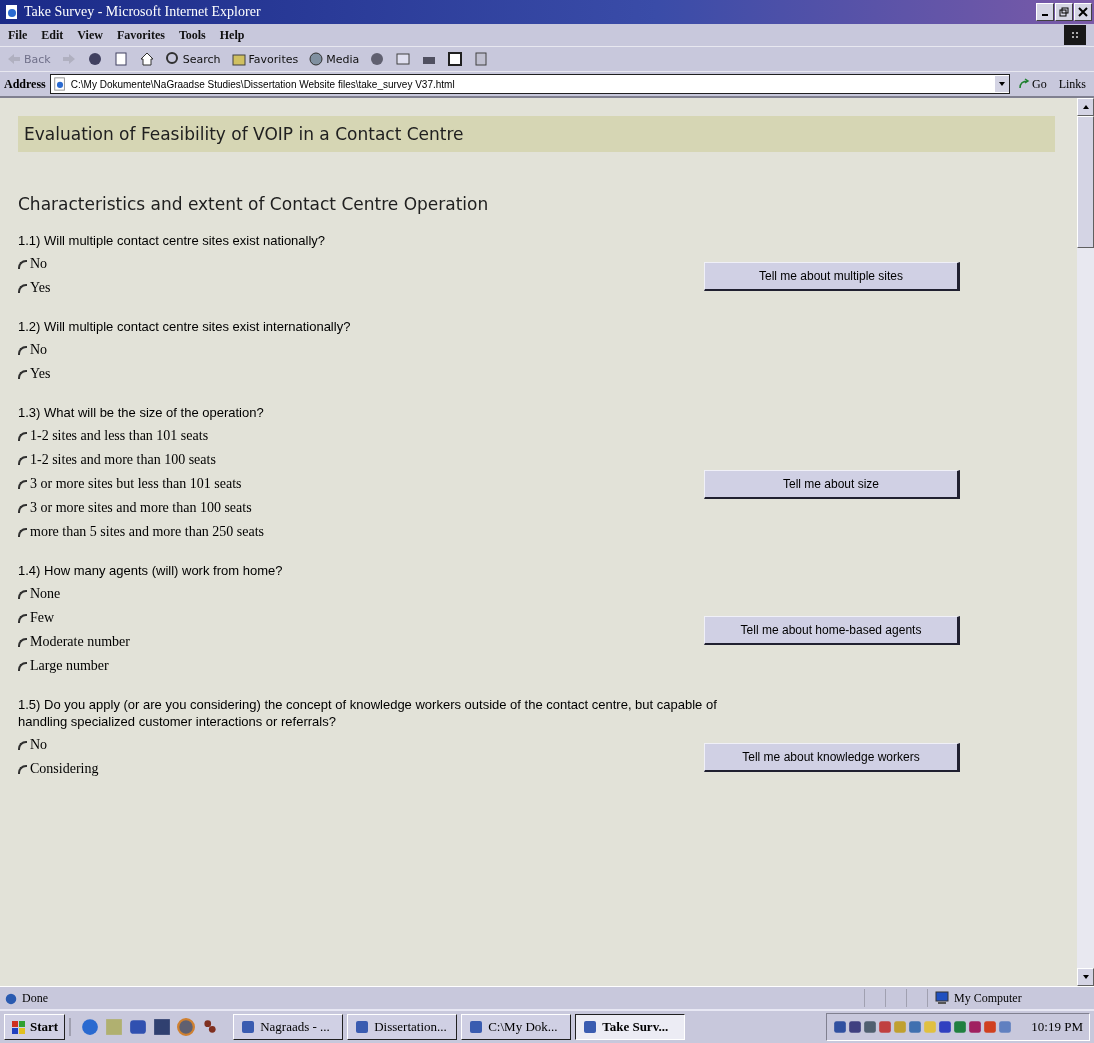 The width and height of the screenshot is (1094, 1043). Describe the element at coordinates (151, 570) in the screenshot. I see `question-text: 1.4) How many agents (will) work from home?` at that location.